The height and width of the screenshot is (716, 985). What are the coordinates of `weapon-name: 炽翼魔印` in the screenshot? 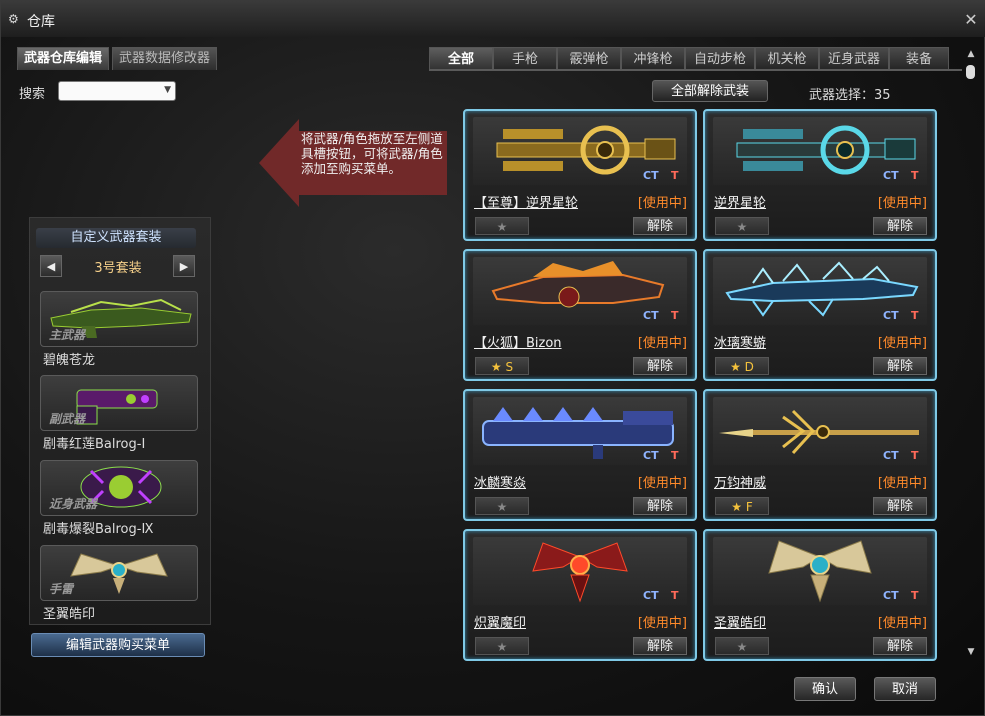 It's located at (500, 621).